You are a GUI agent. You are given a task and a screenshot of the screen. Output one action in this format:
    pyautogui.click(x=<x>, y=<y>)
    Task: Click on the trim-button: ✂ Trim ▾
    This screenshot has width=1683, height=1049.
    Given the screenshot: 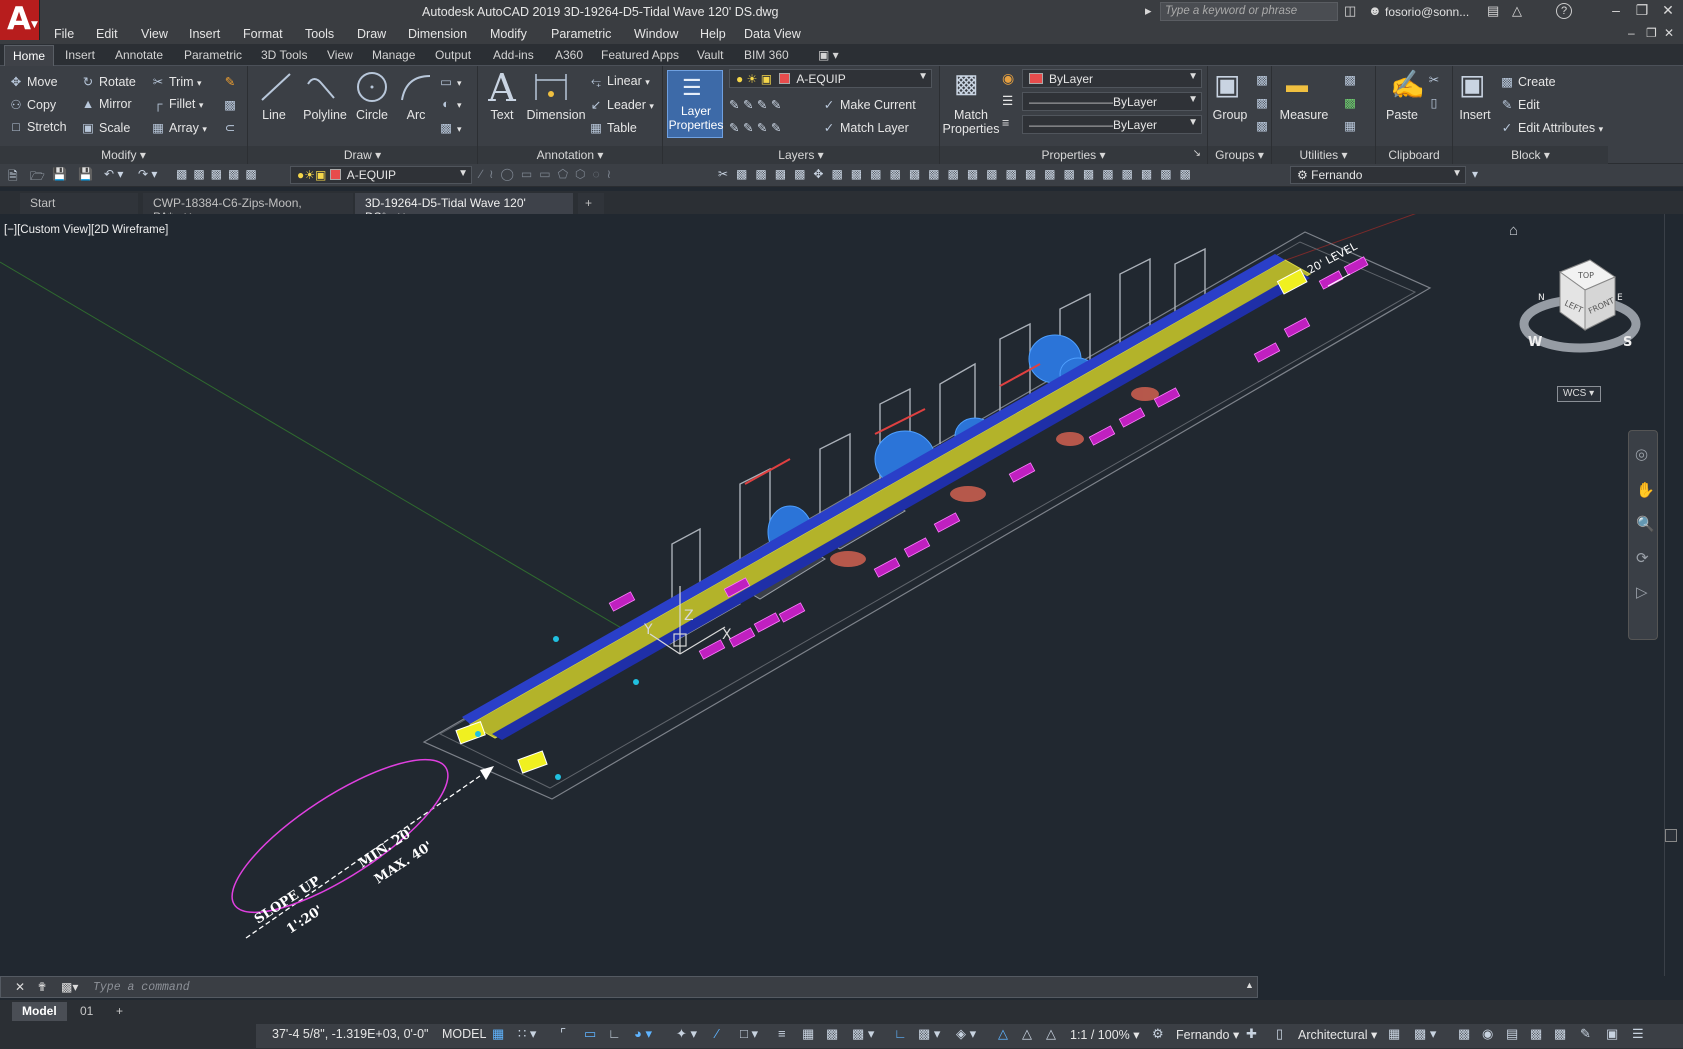 What is the action you would take?
    pyautogui.click(x=176, y=81)
    